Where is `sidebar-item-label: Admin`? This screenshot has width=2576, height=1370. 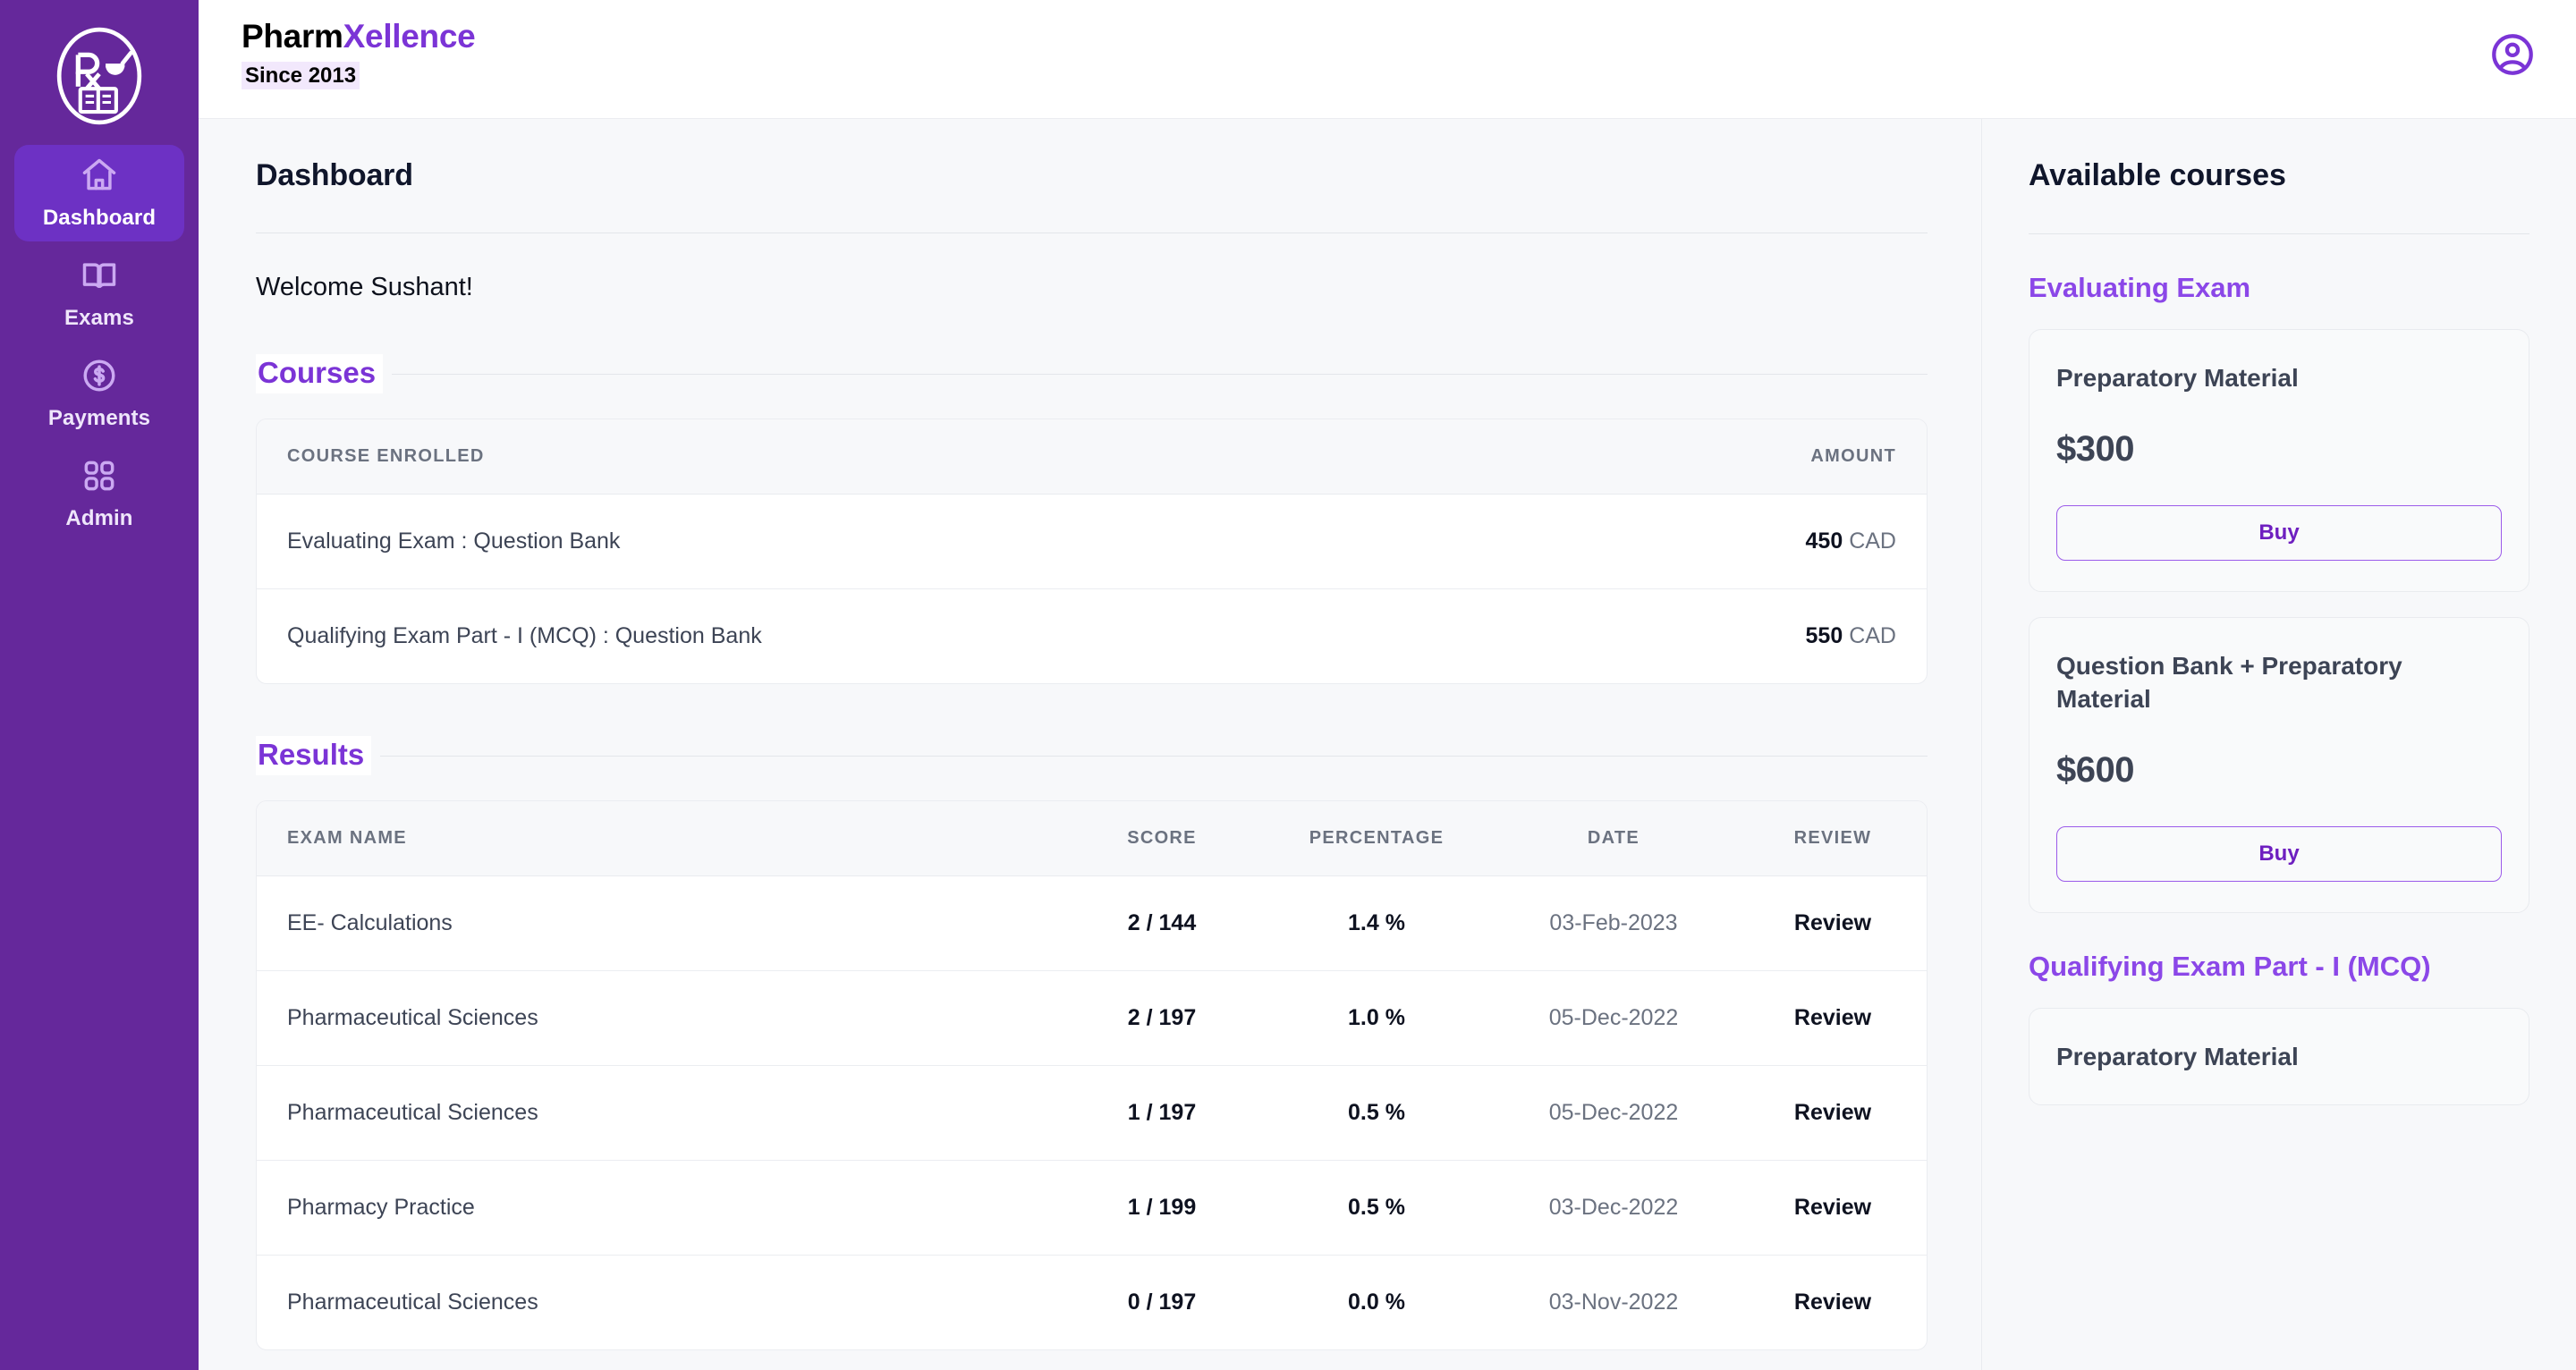 sidebar-item-label: Admin is located at coordinates (99, 518).